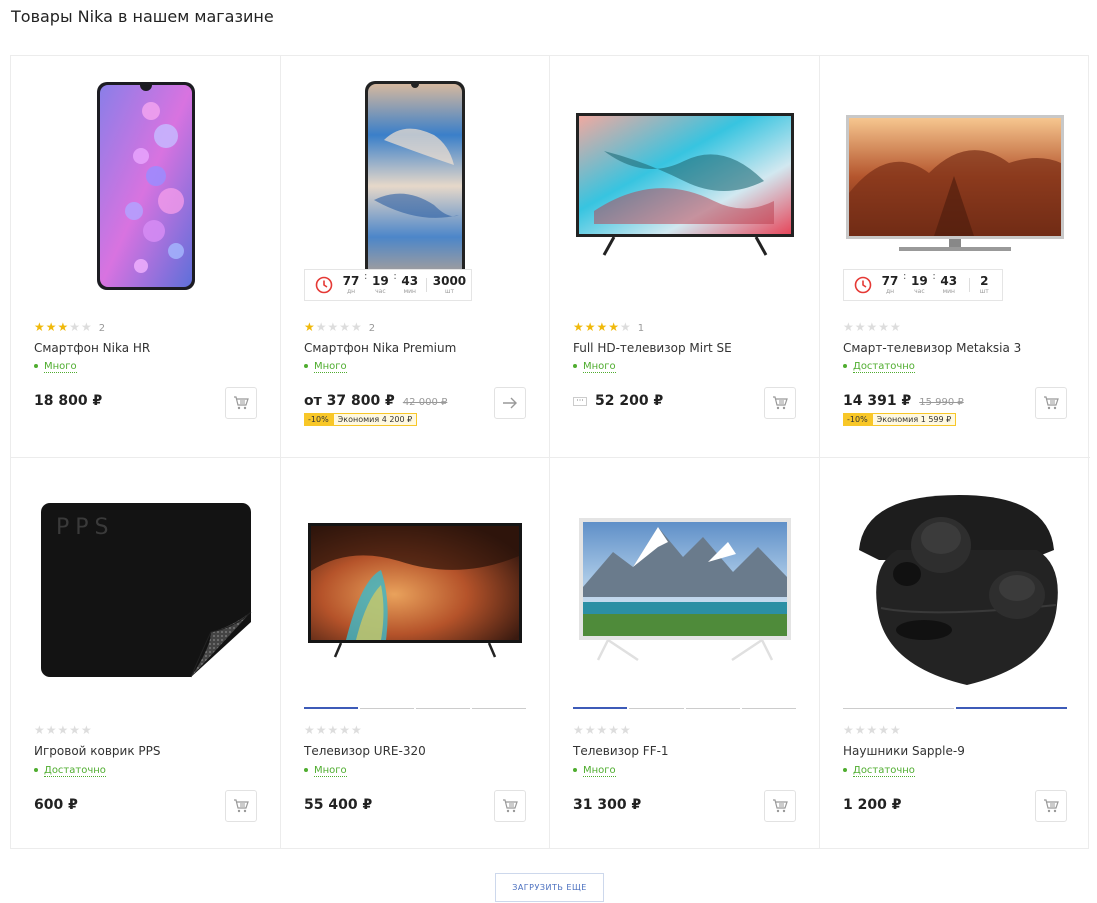 This screenshot has height=903, width=1097. I want to click on price: 52 200 ₽, so click(629, 401).